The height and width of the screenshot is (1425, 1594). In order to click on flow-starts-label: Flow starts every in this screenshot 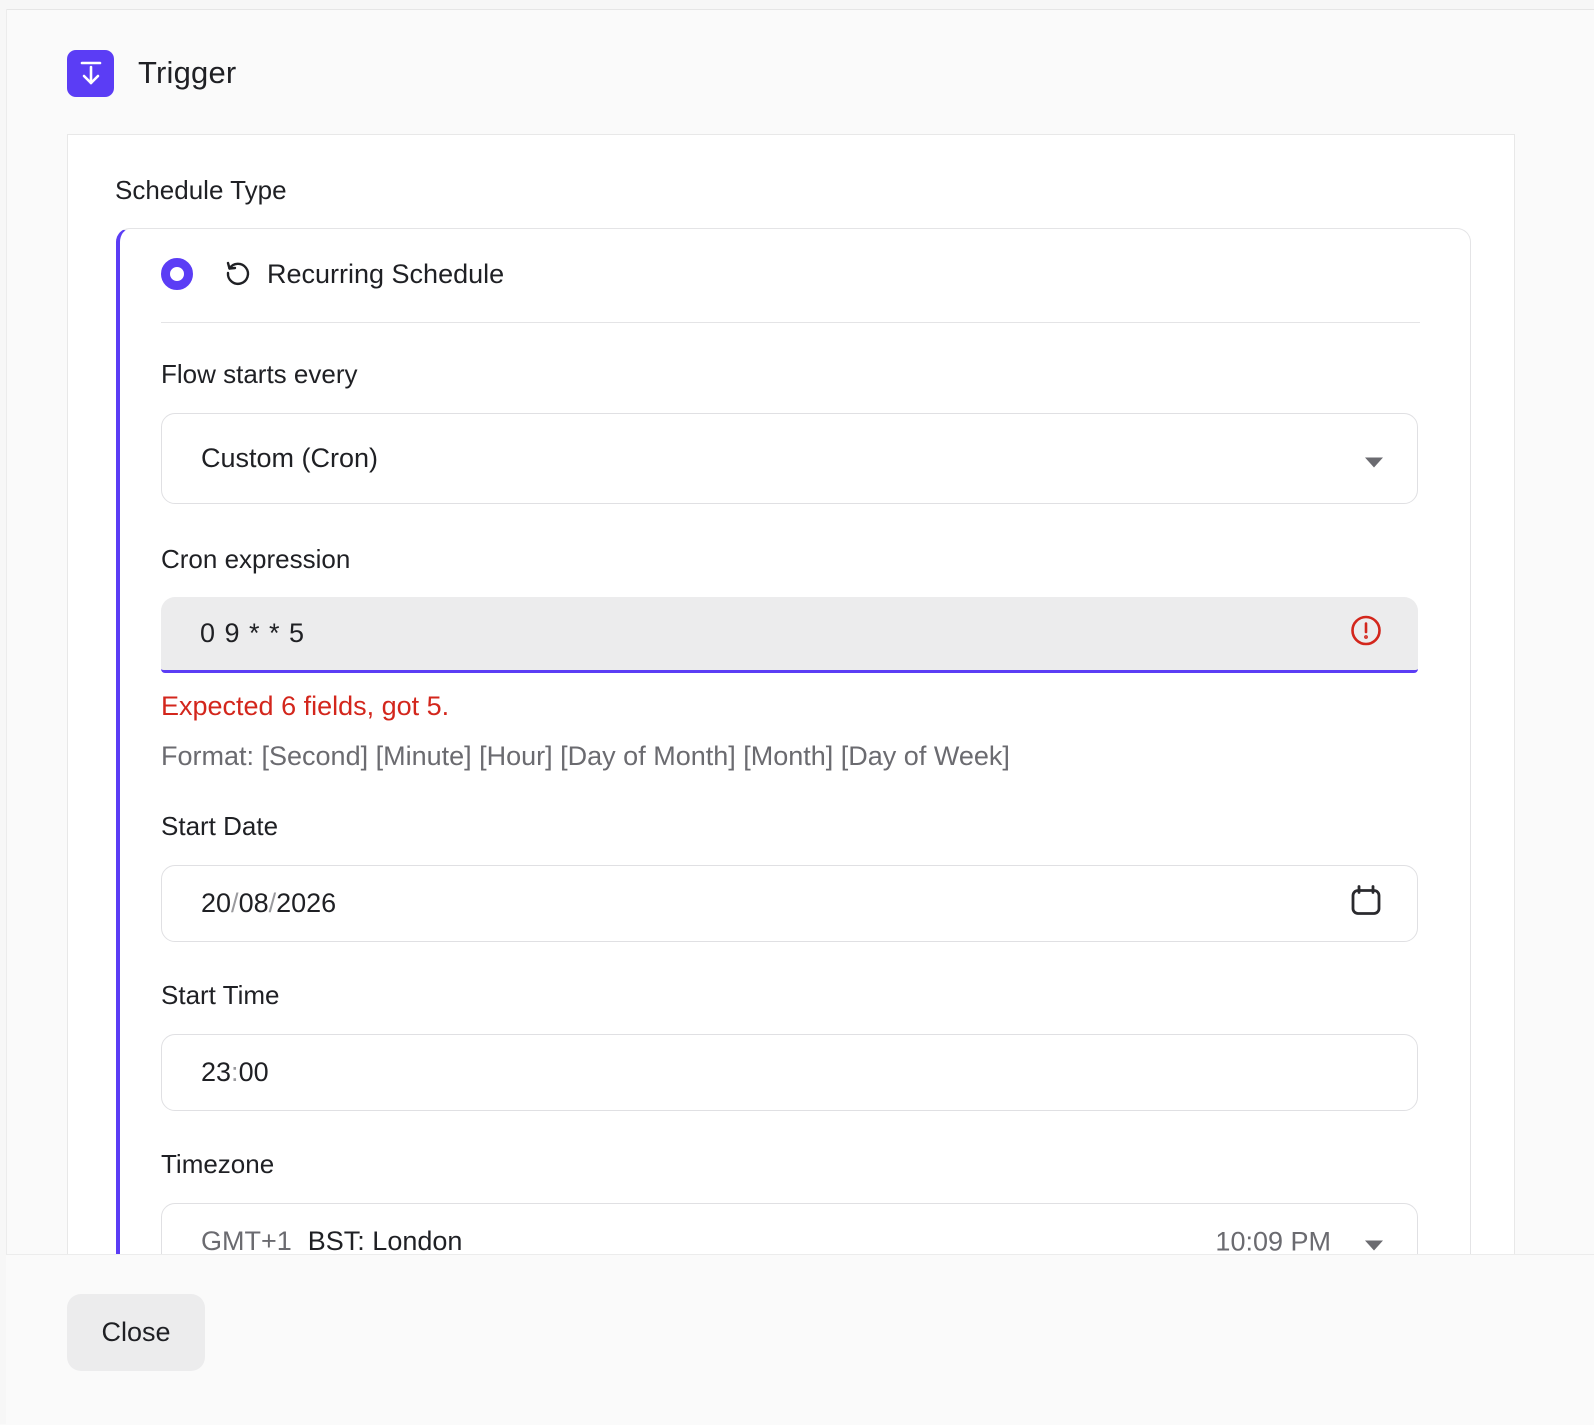, I will do `click(259, 374)`.